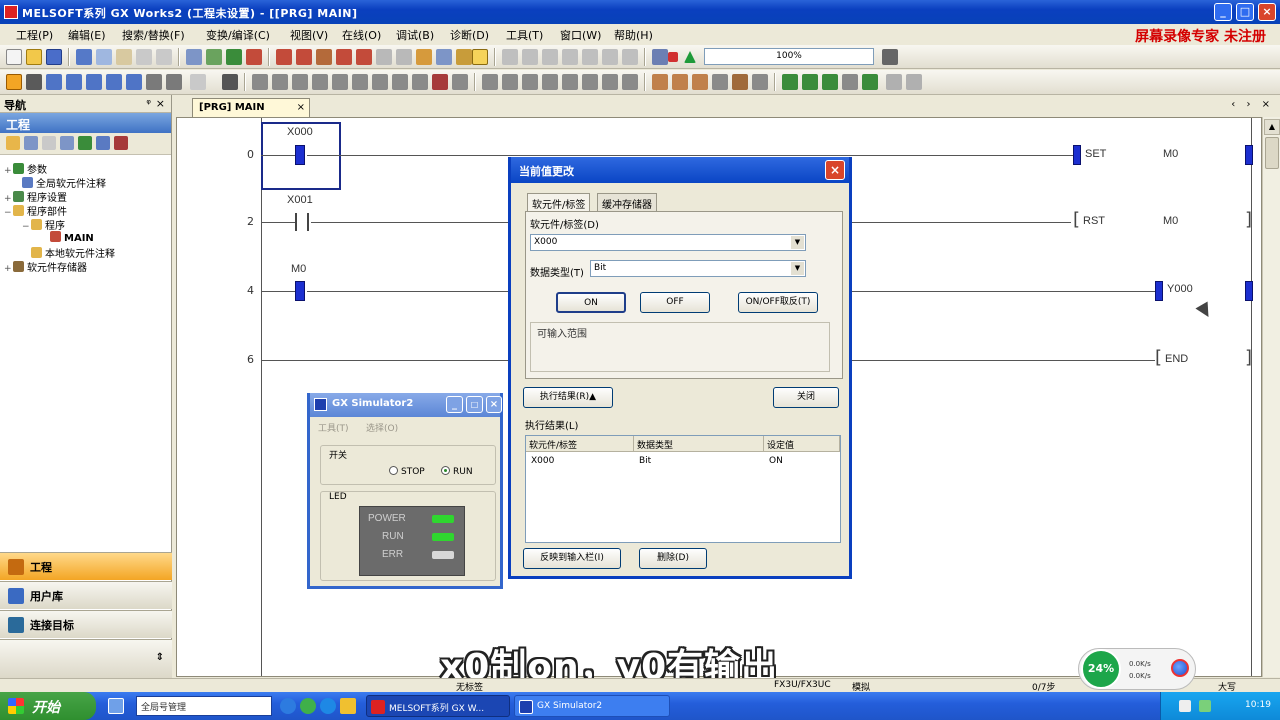  I want to click on monitor-write-icon, so click(384, 57).